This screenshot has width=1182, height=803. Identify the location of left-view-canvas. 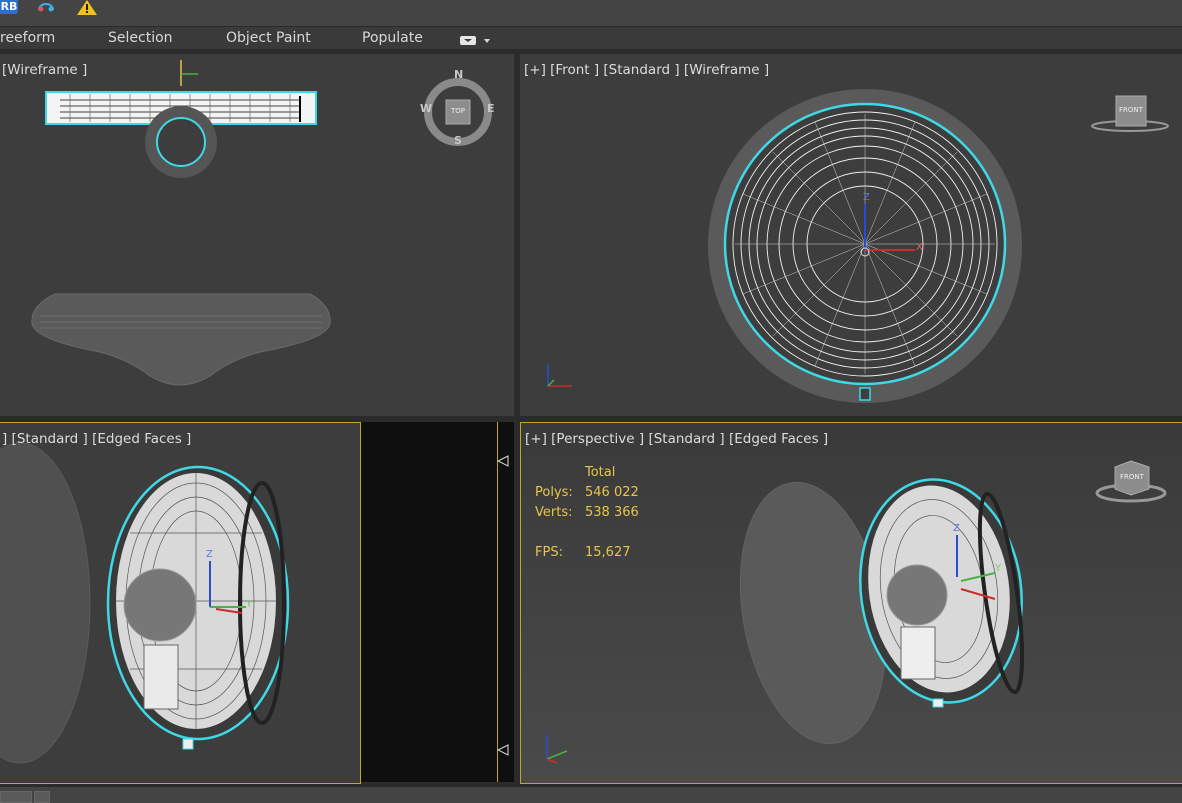
(145, 603).